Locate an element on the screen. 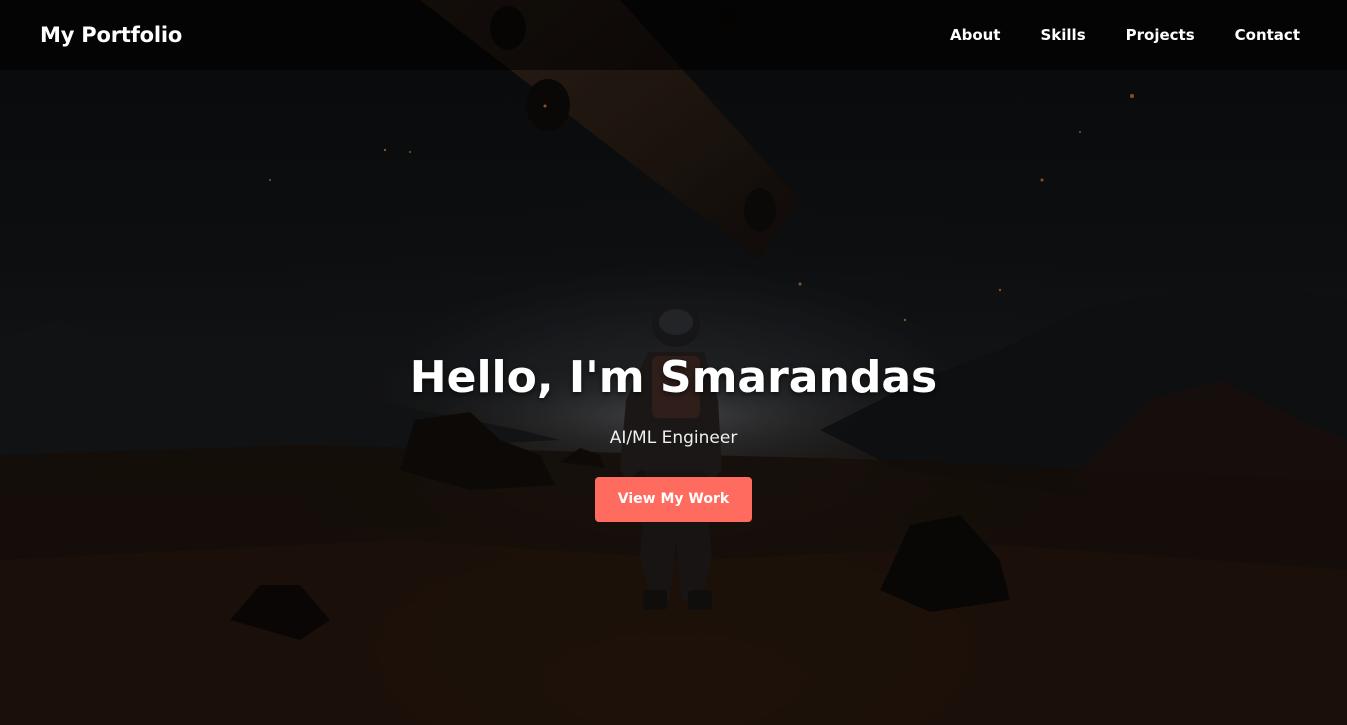 Image resolution: width=1347 pixels, height=725 pixels. nav-link-about: About is located at coordinates (975, 35).